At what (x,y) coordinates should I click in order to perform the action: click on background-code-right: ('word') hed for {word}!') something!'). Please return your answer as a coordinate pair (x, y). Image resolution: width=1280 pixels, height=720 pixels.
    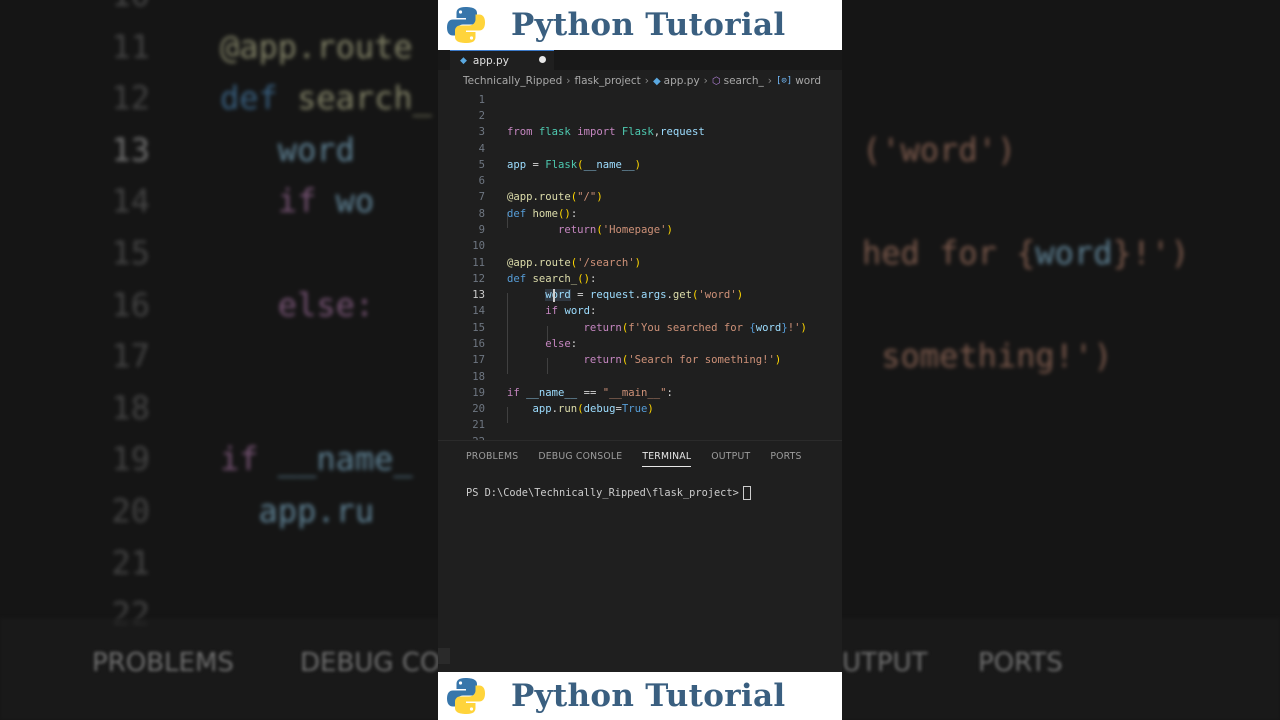
    Looking at the image, I should click on (1026, 253).